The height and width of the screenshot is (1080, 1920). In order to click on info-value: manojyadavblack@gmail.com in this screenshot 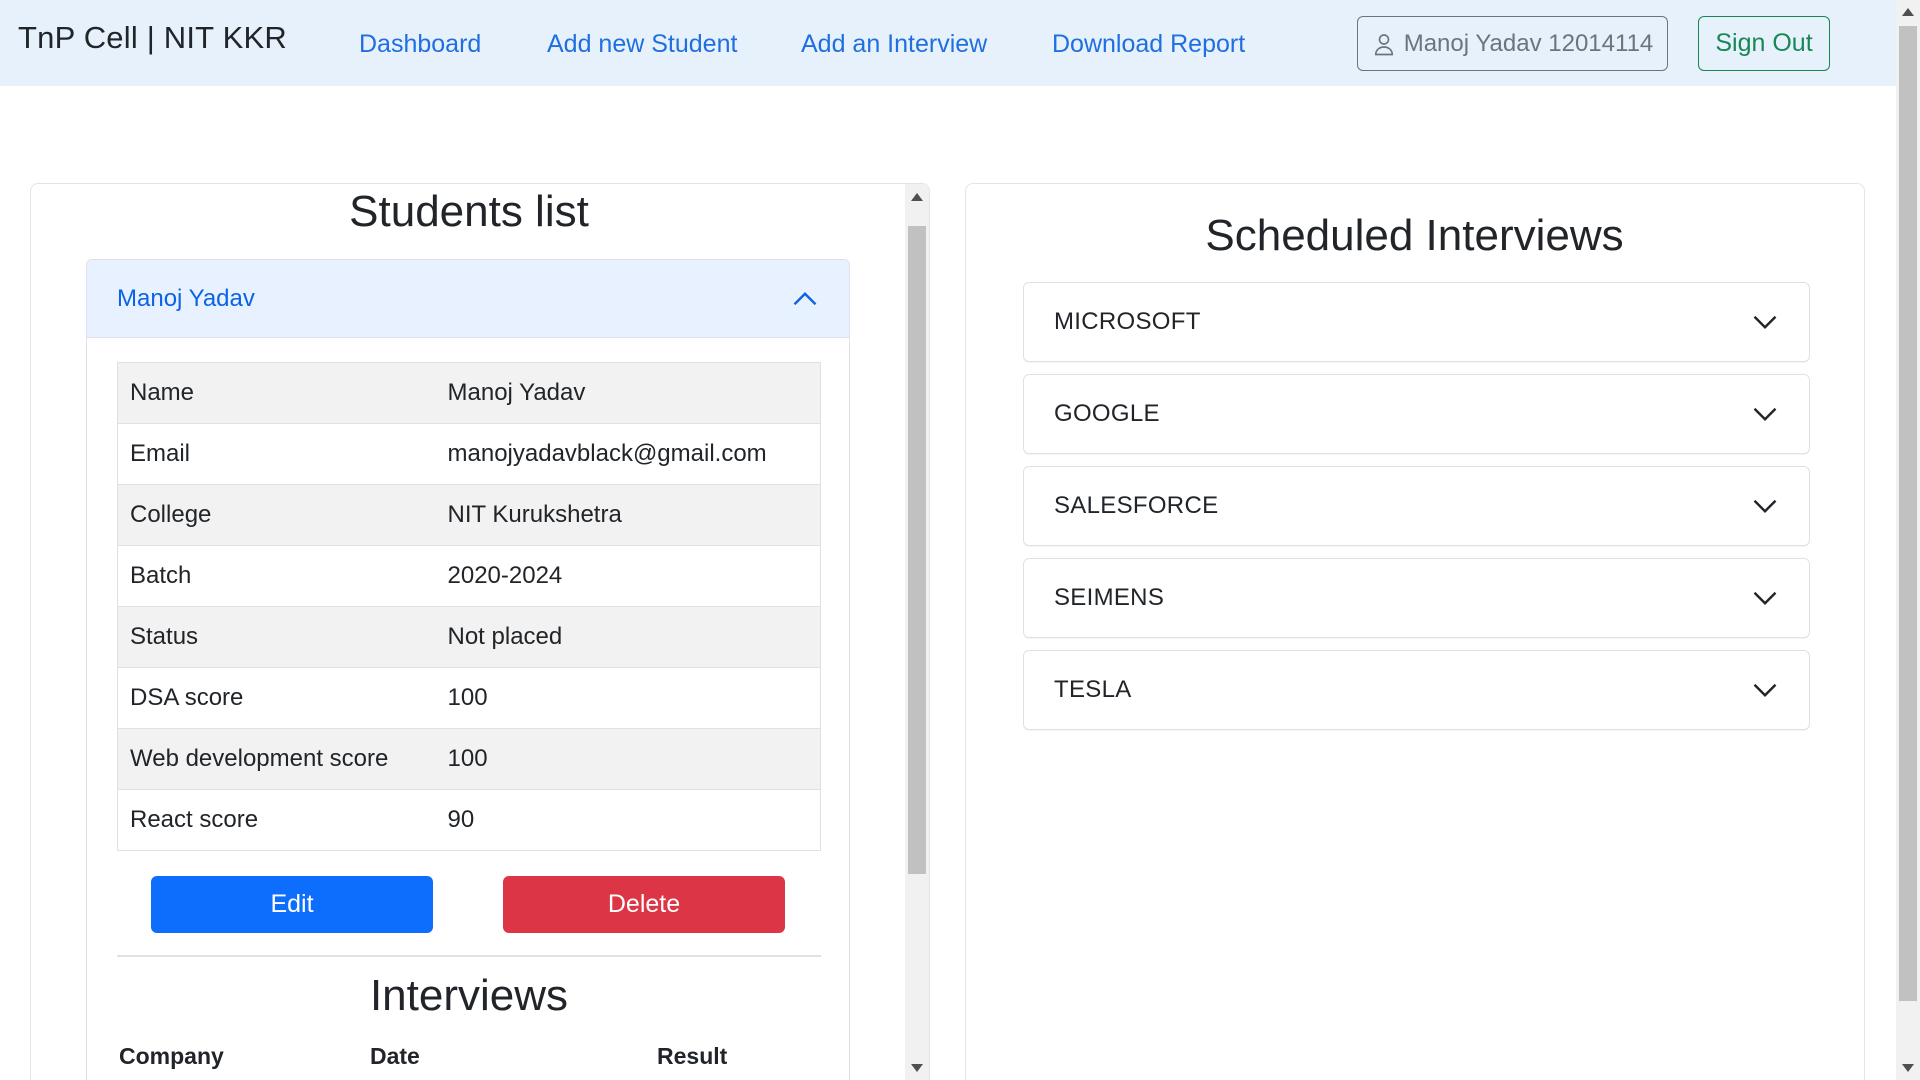, I will do `click(628, 454)`.